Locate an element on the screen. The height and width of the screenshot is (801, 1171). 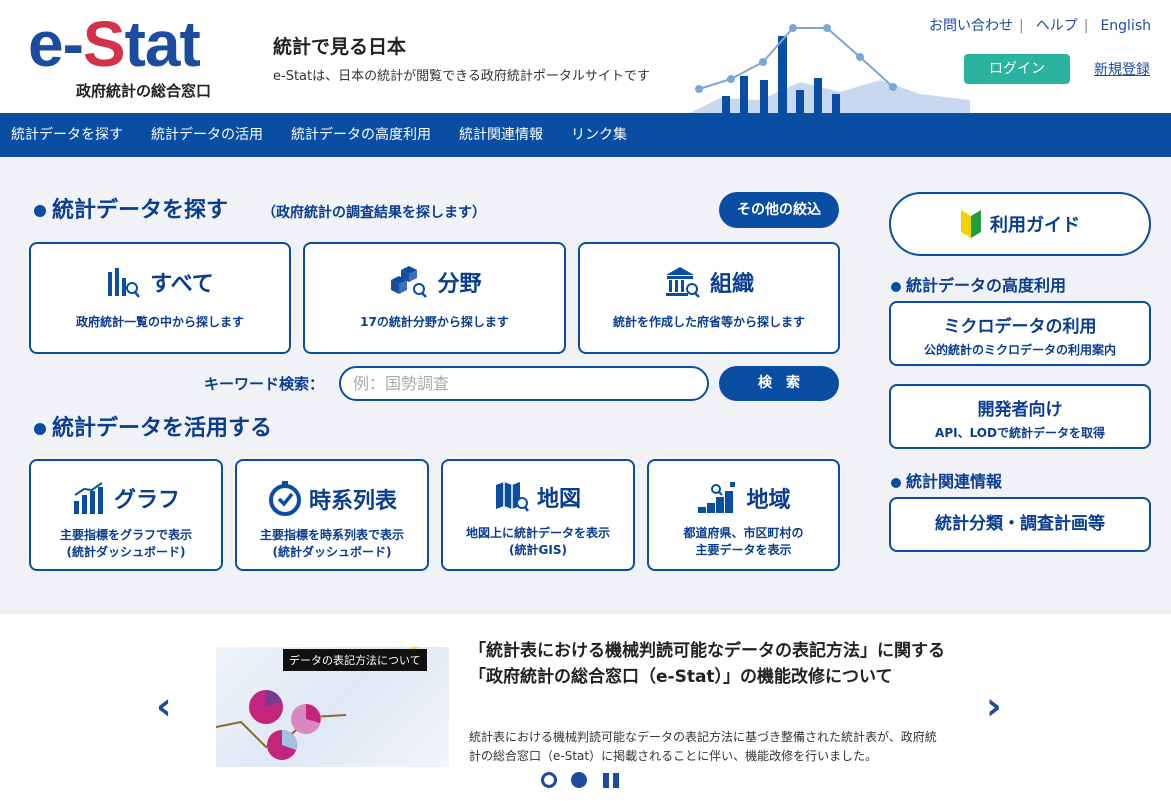
search-card-field: 分野 17の統計分野から探します is located at coordinates (434, 298).